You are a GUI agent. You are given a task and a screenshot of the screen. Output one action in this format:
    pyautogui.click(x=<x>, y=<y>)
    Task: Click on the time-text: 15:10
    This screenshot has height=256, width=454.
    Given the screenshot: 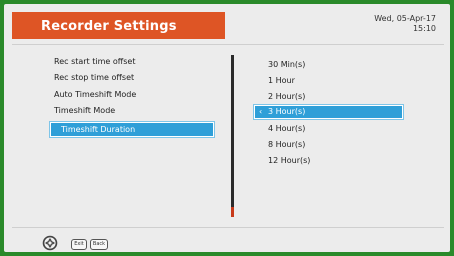 What is the action you would take?
    pyautogui.click(x=424, y=28)
    